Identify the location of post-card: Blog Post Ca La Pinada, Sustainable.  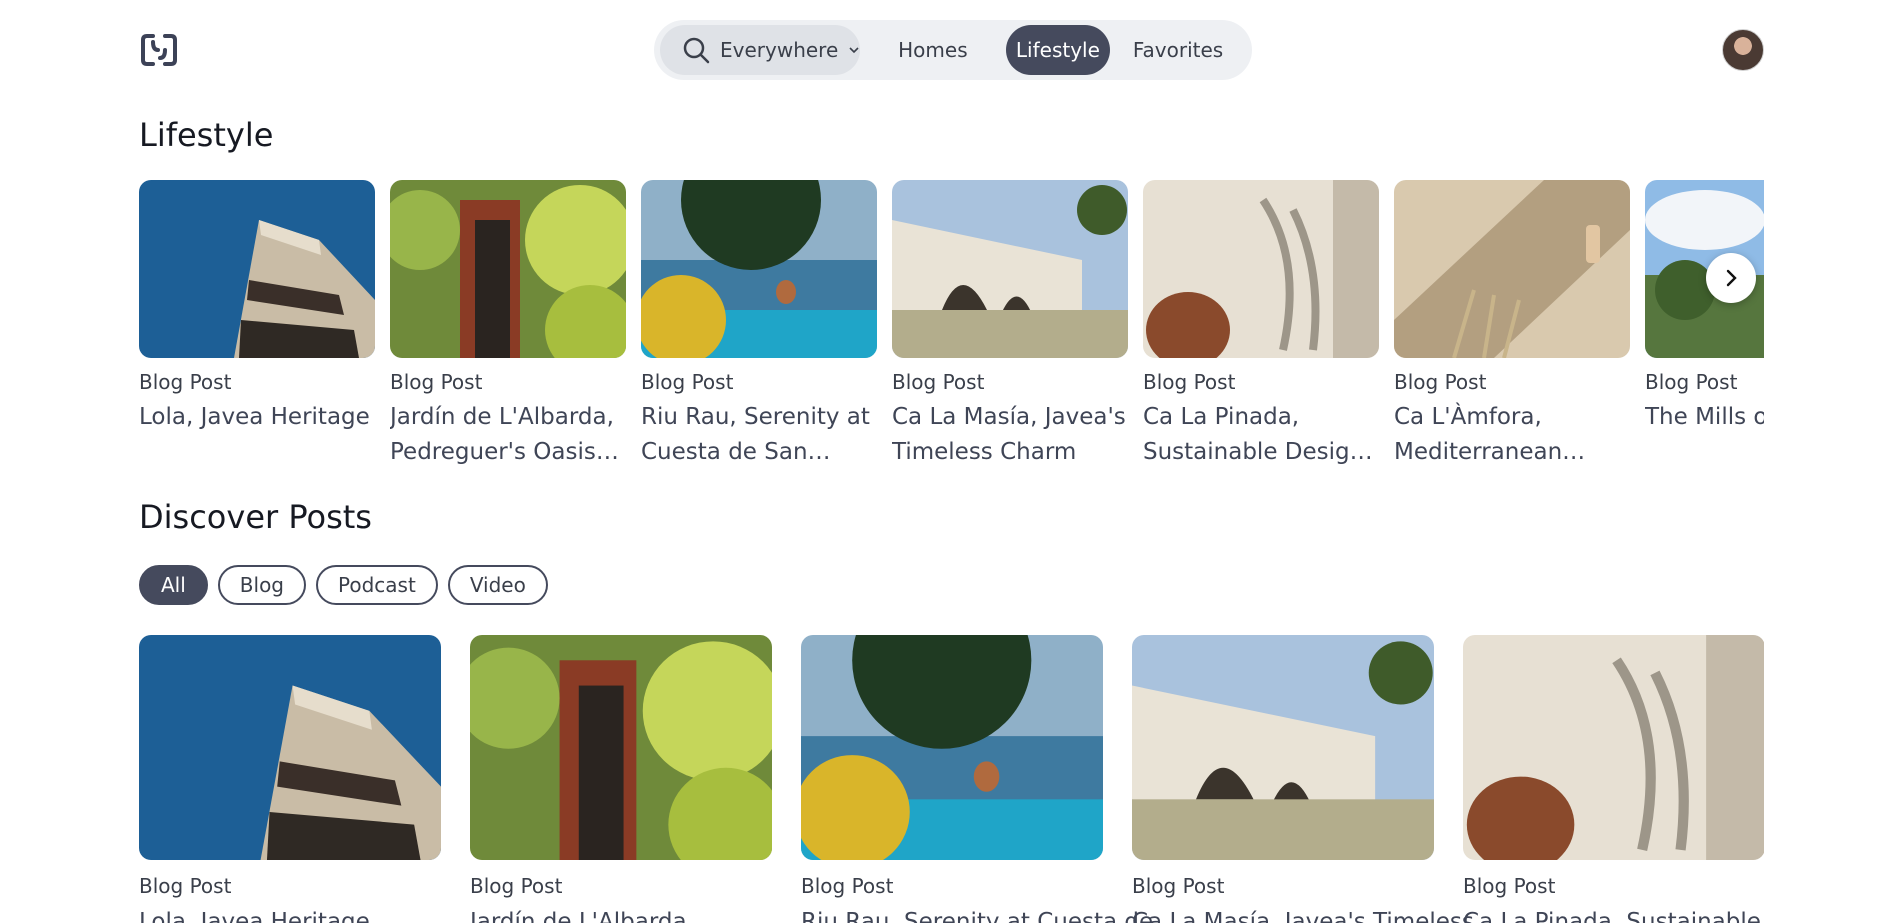
(1613, 779).